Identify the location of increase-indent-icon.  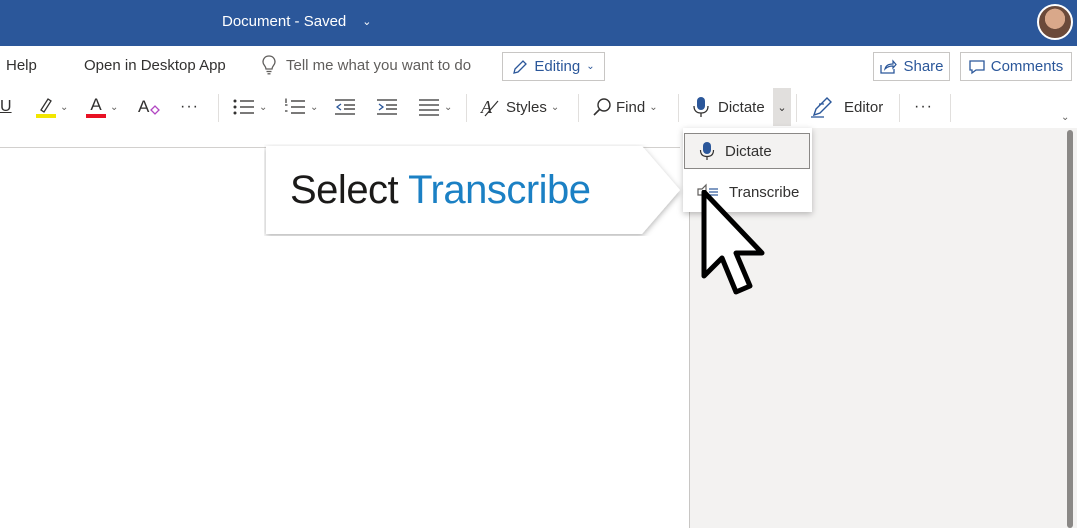
(387, 107).